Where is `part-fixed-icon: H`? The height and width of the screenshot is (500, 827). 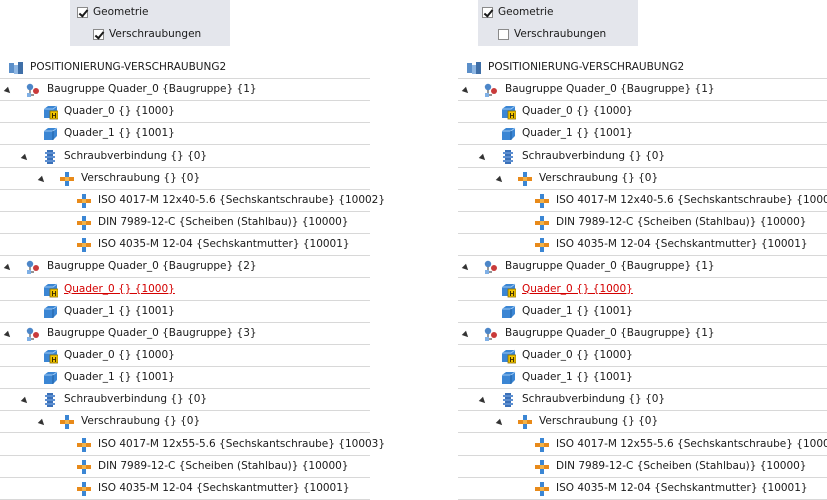
part-fixed-icon: H is located at coordinates (508, 290).